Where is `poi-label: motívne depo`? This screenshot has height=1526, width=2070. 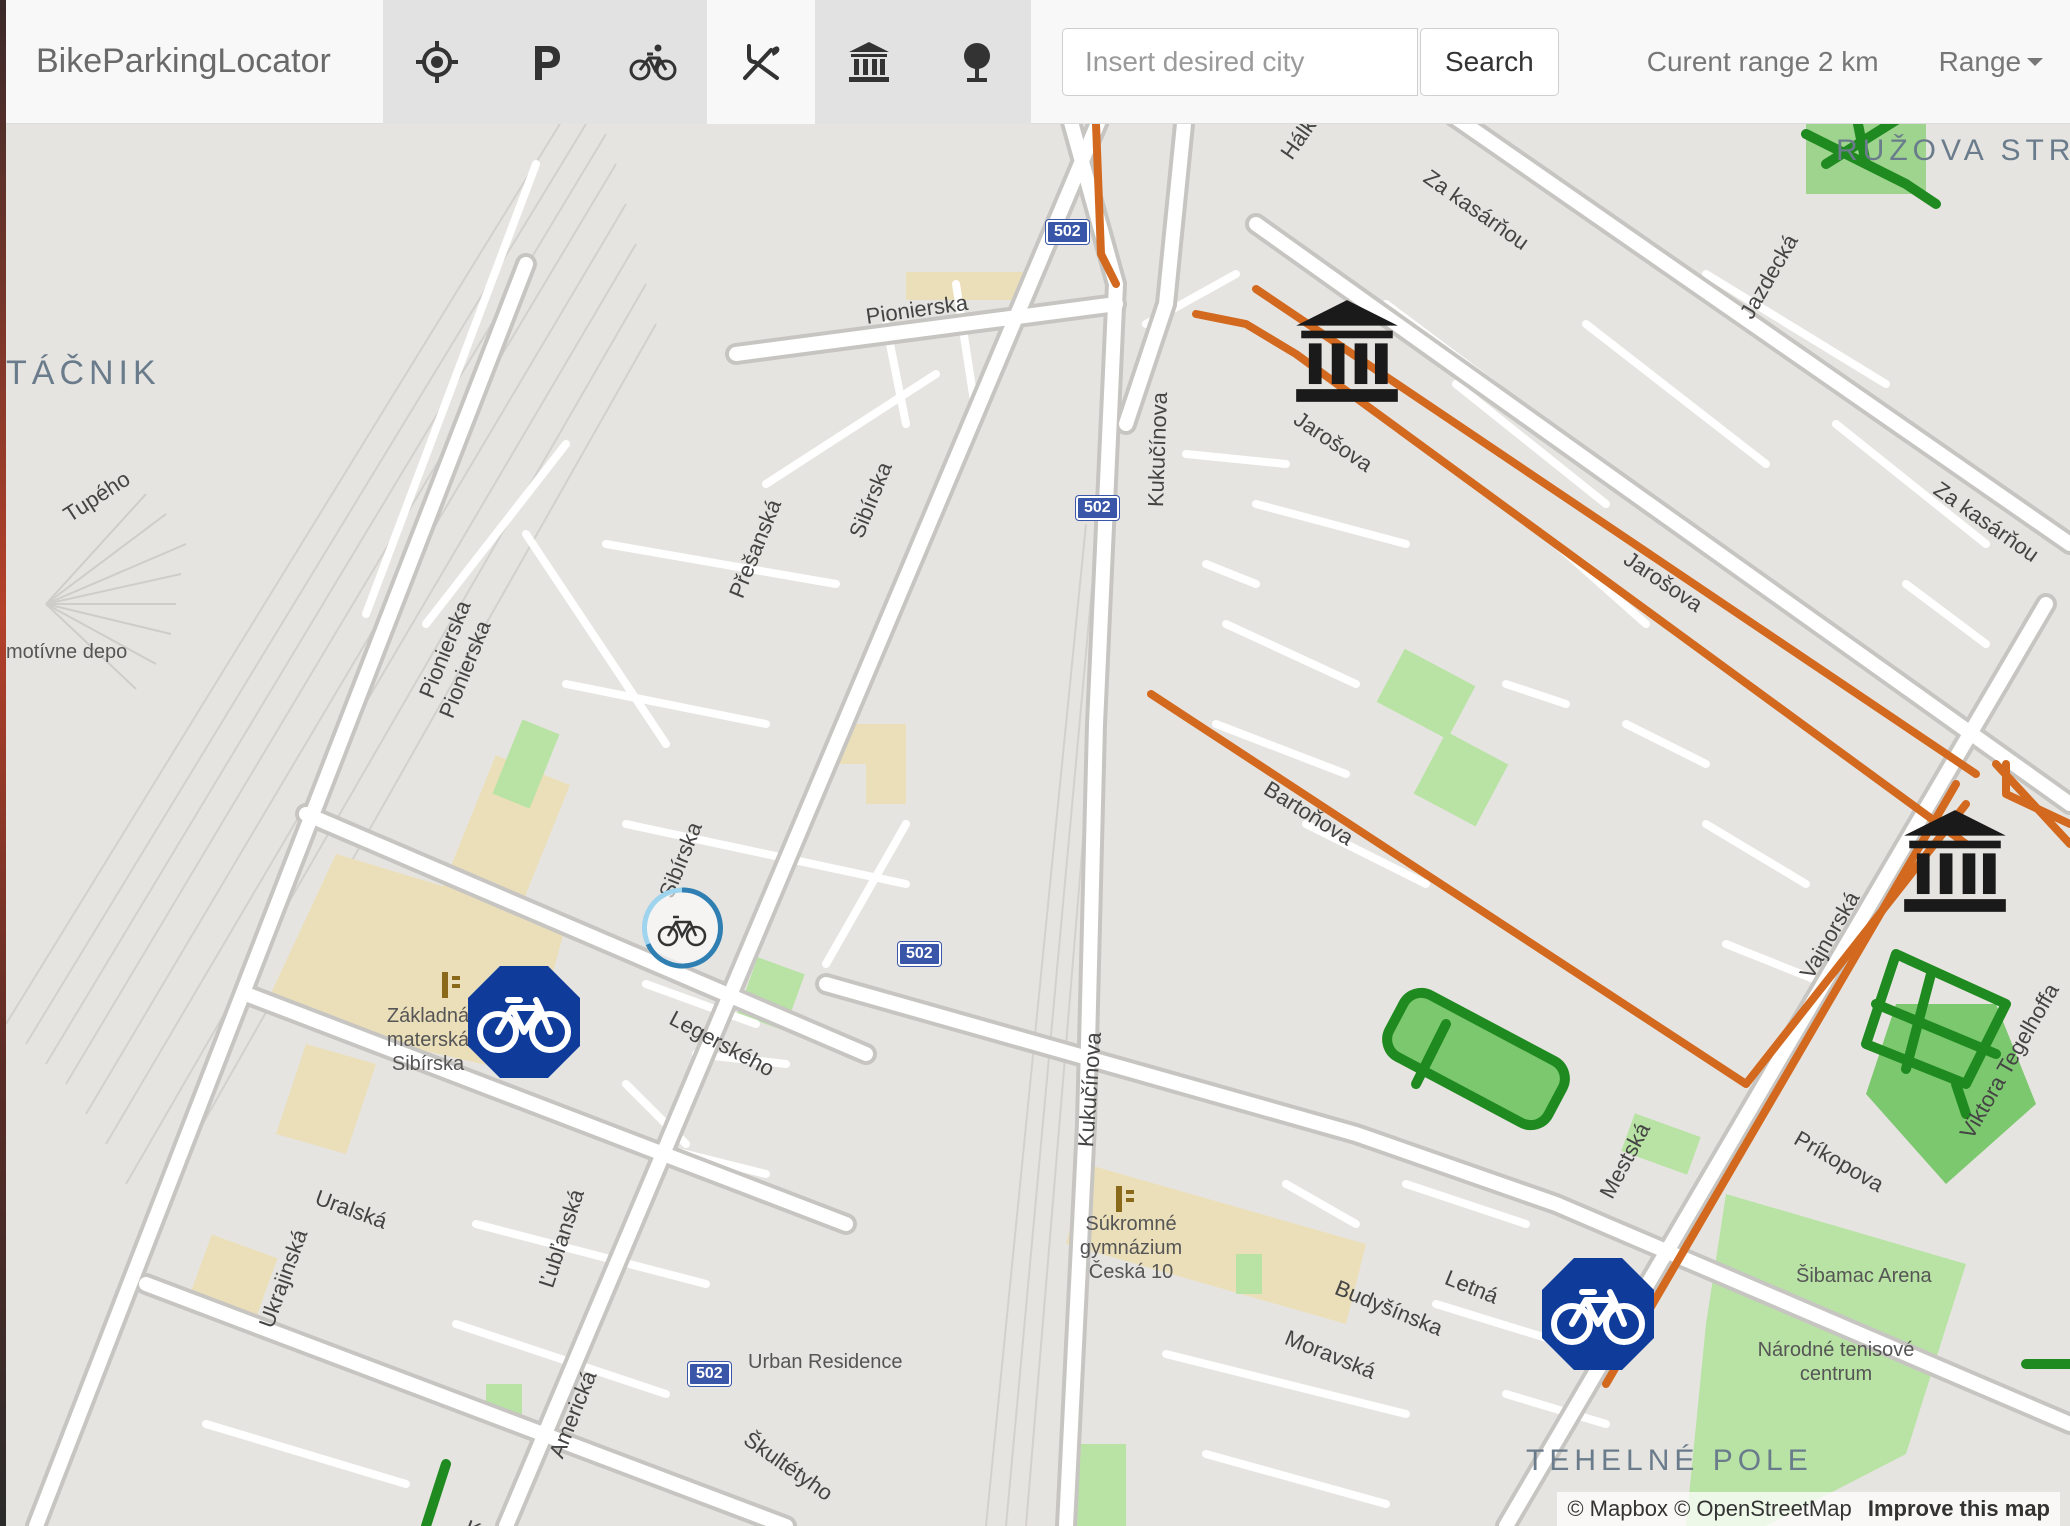
poi-label: motívne depo is located at coordinates (67, 652).